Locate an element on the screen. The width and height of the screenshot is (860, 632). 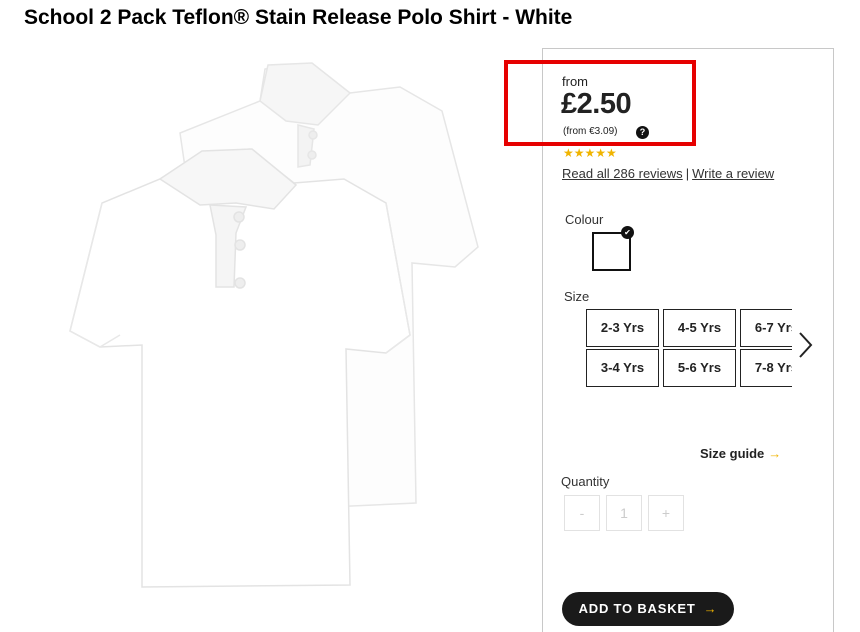
add-to-basket-label: ADD TO BASKET is located at coordinates (637, 608).